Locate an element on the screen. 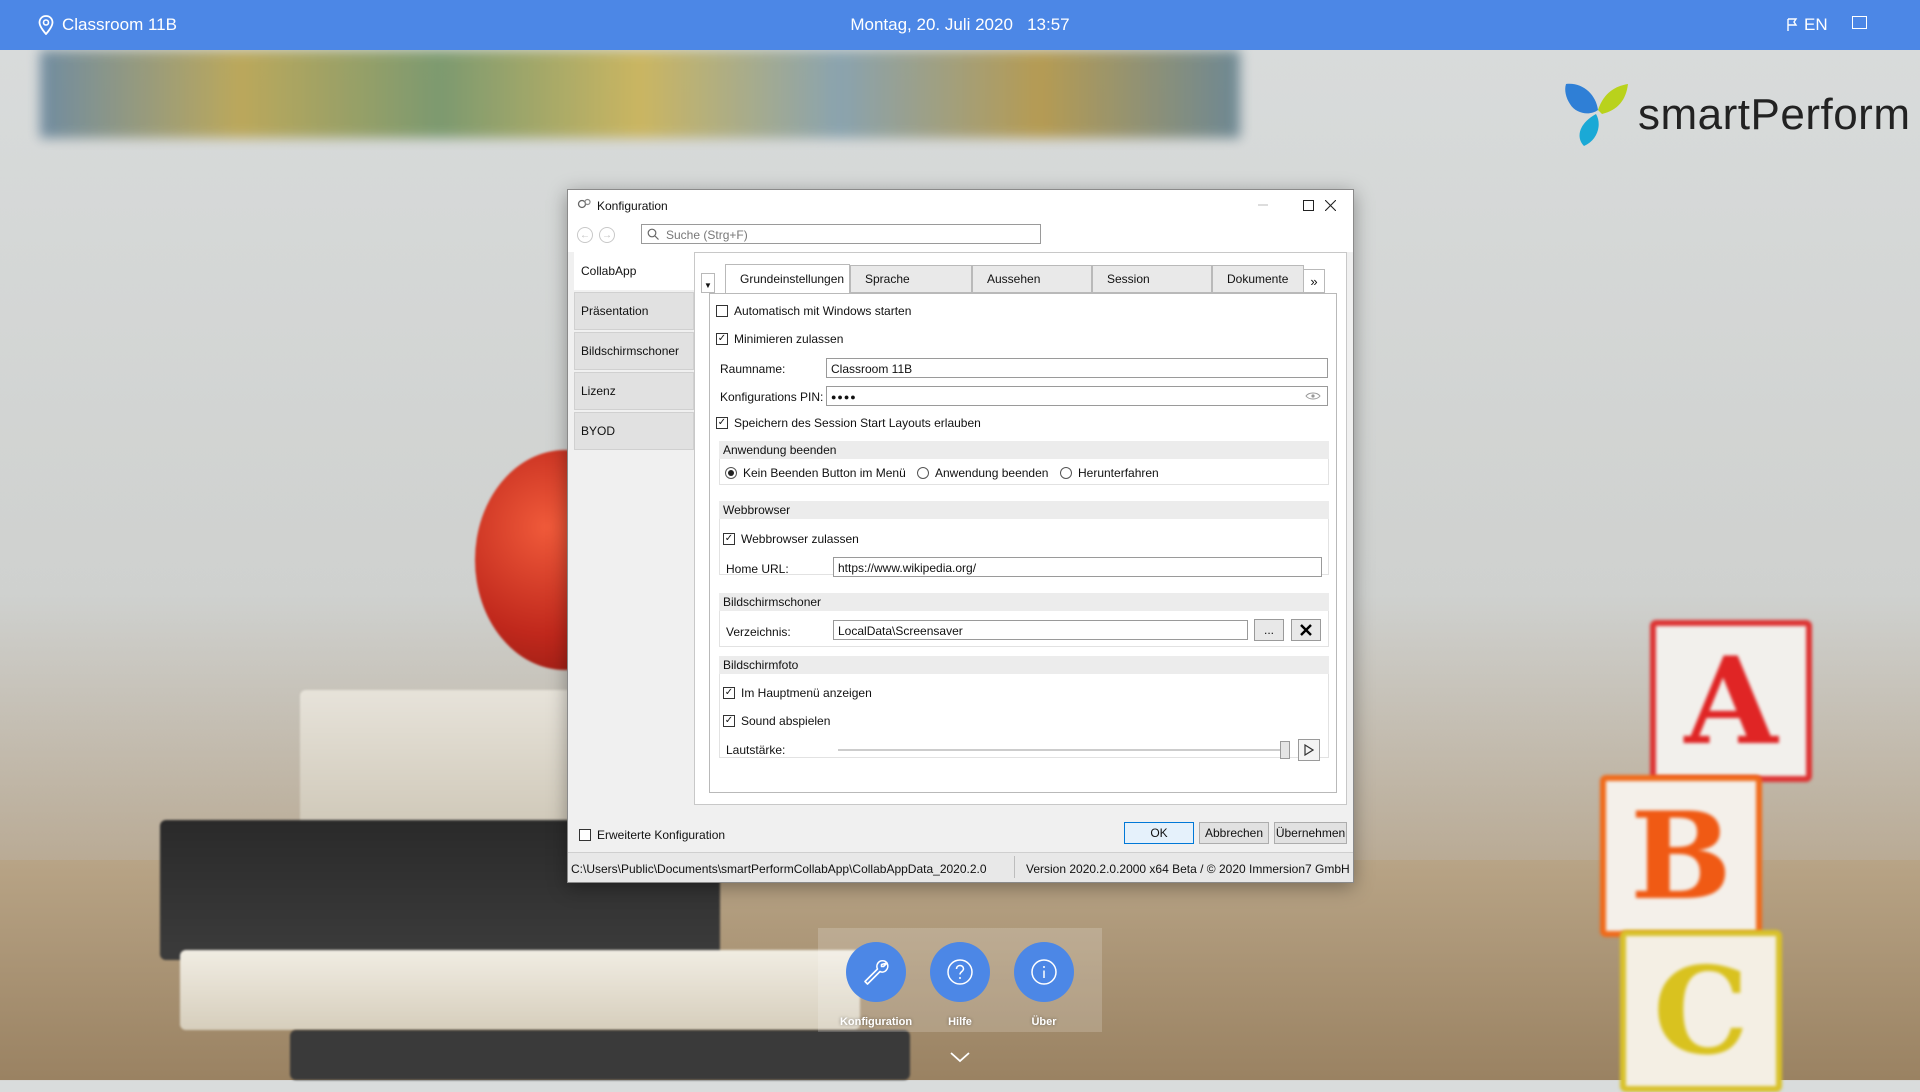 Image resolution: width=1920 pixels, height=1092 pixels. play-icon is located at coordinates (1309, 750).